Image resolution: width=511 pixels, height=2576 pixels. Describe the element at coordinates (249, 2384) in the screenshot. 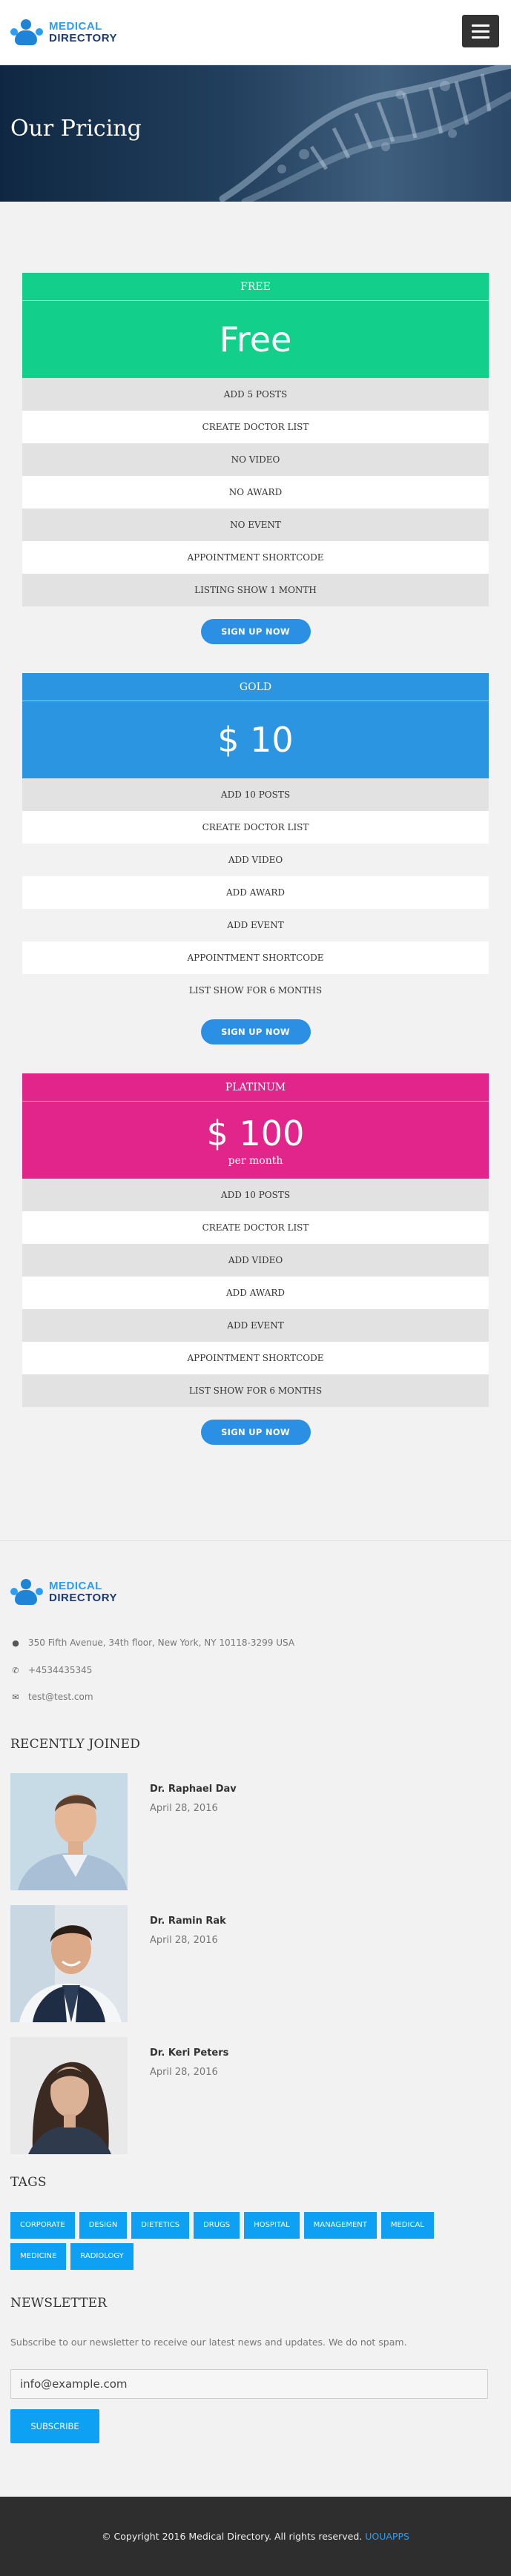

I see `newsletter-email-input` at that location.